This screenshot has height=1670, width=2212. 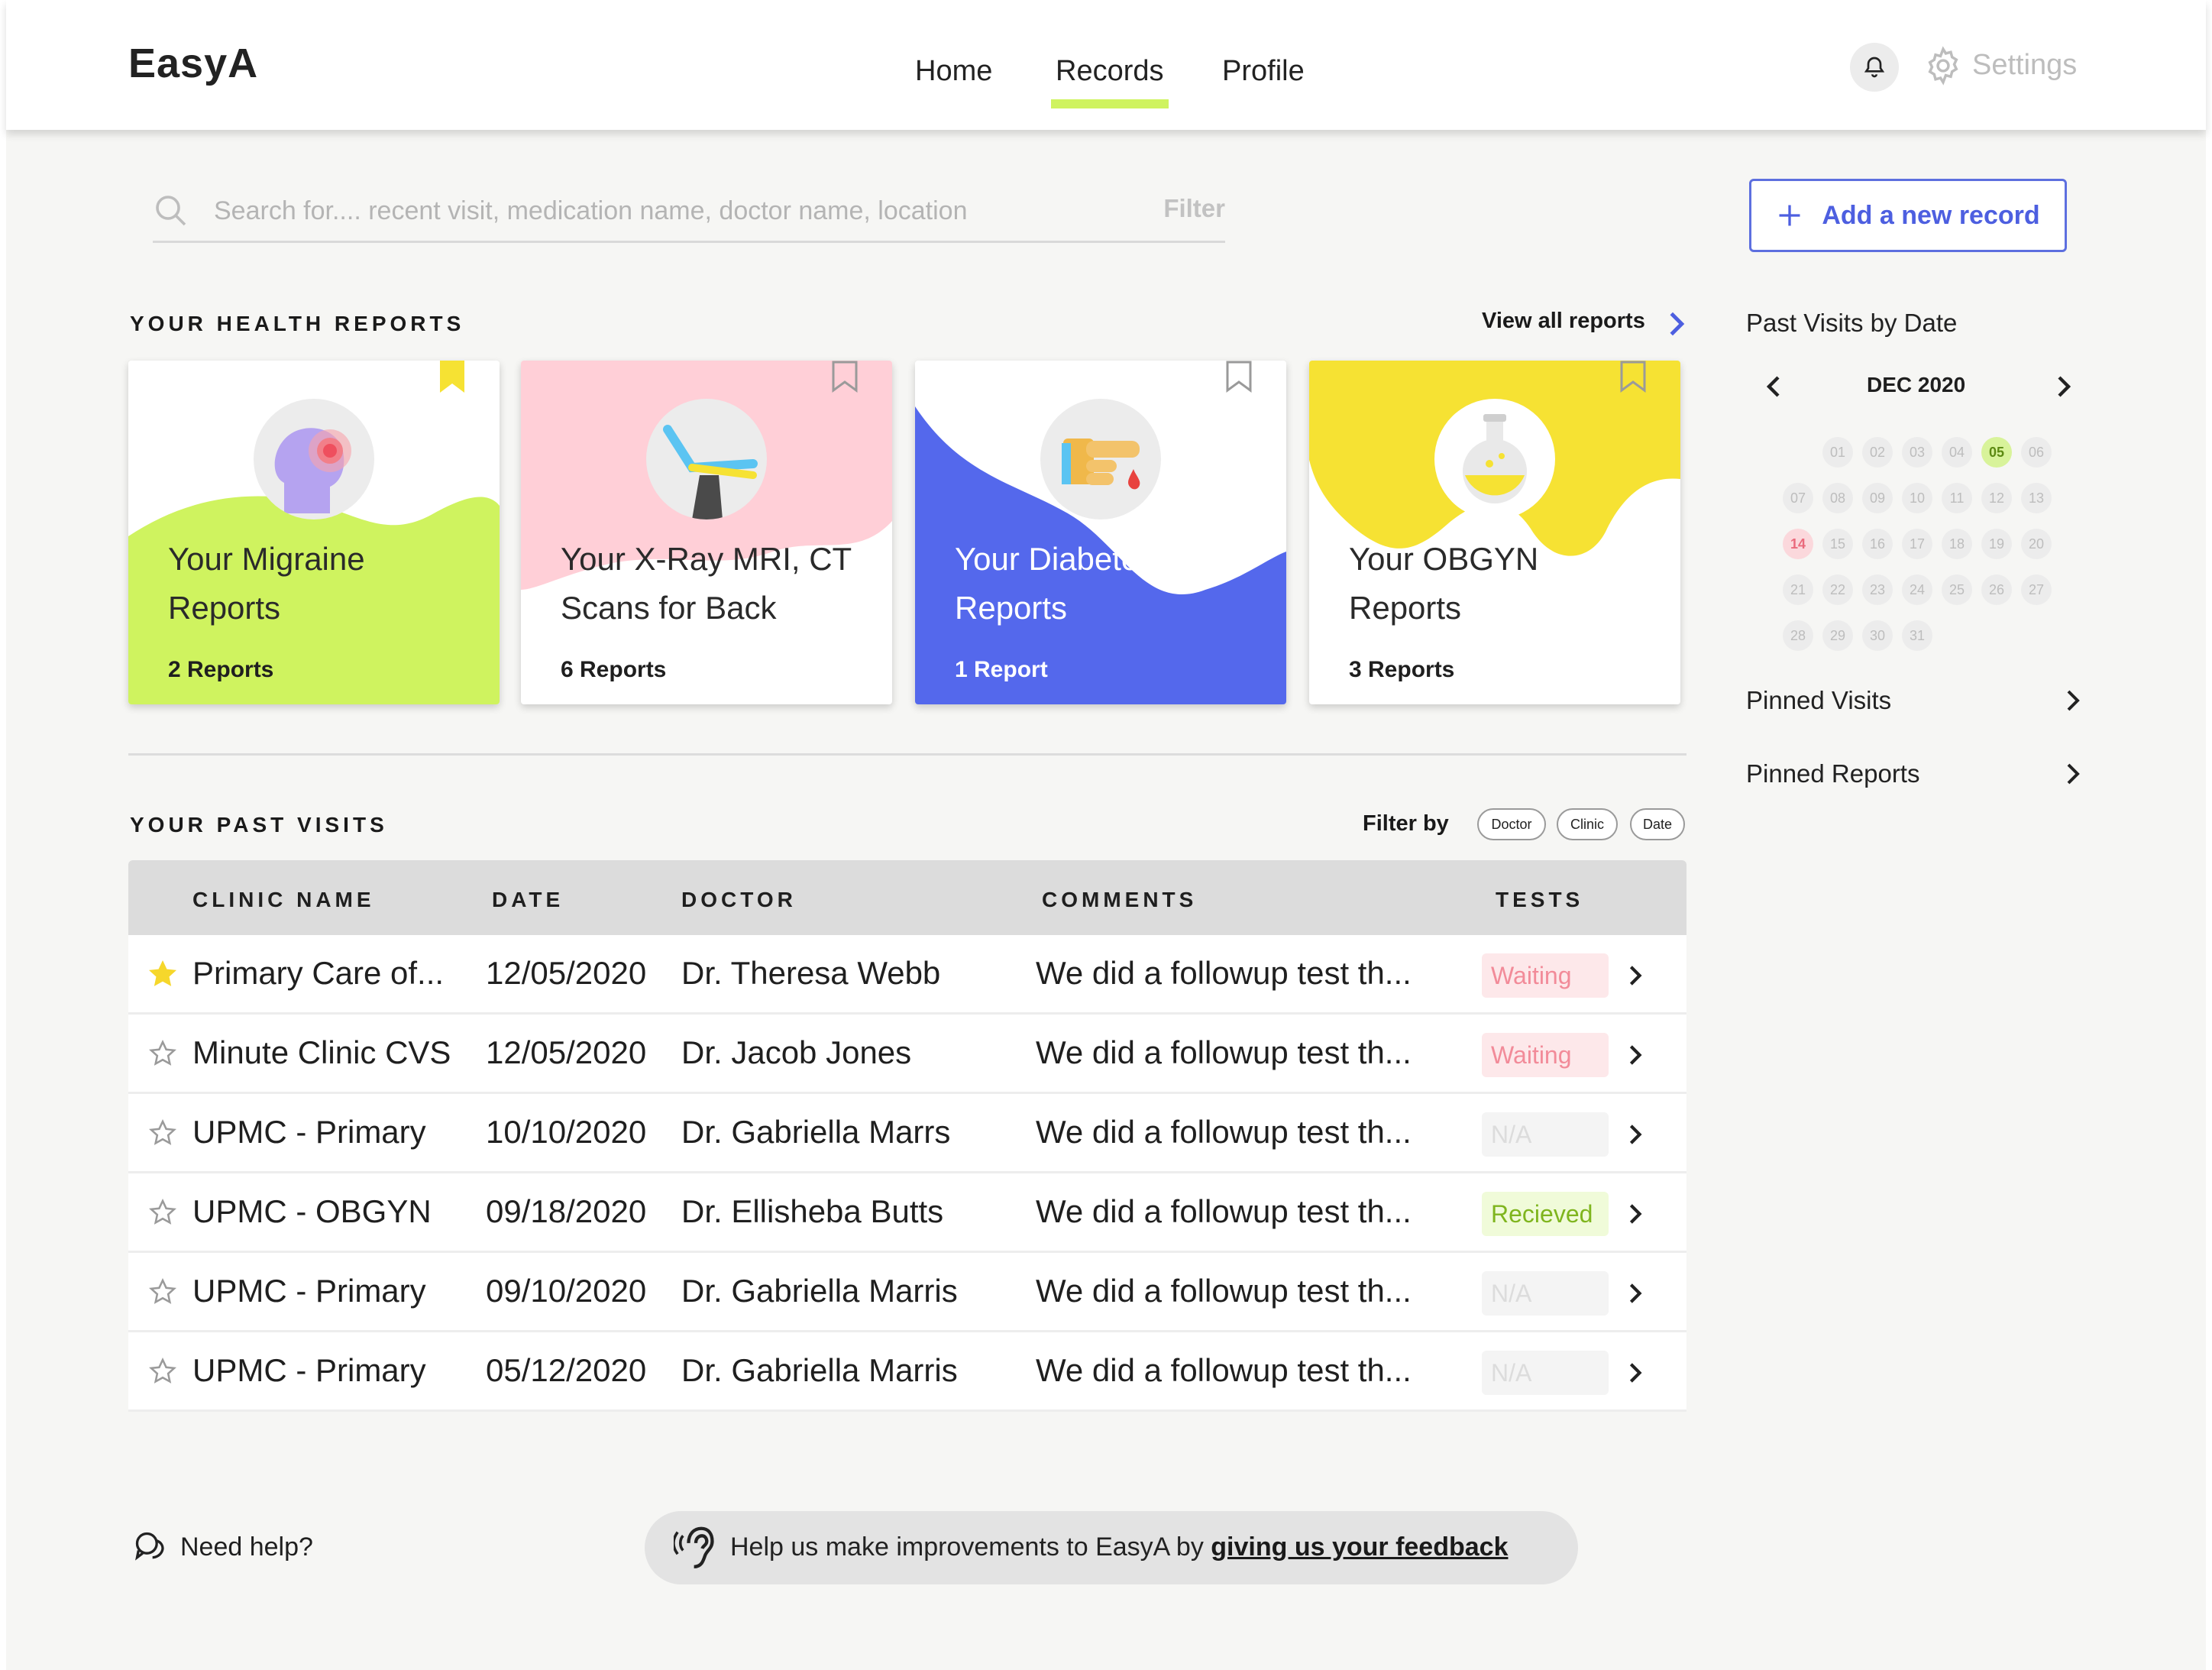 What do you see at coordinates (1832, 773) in the screenshot?
I see `pinned-reports-link: Pinned Reports` at bounding box center [1832, 773].